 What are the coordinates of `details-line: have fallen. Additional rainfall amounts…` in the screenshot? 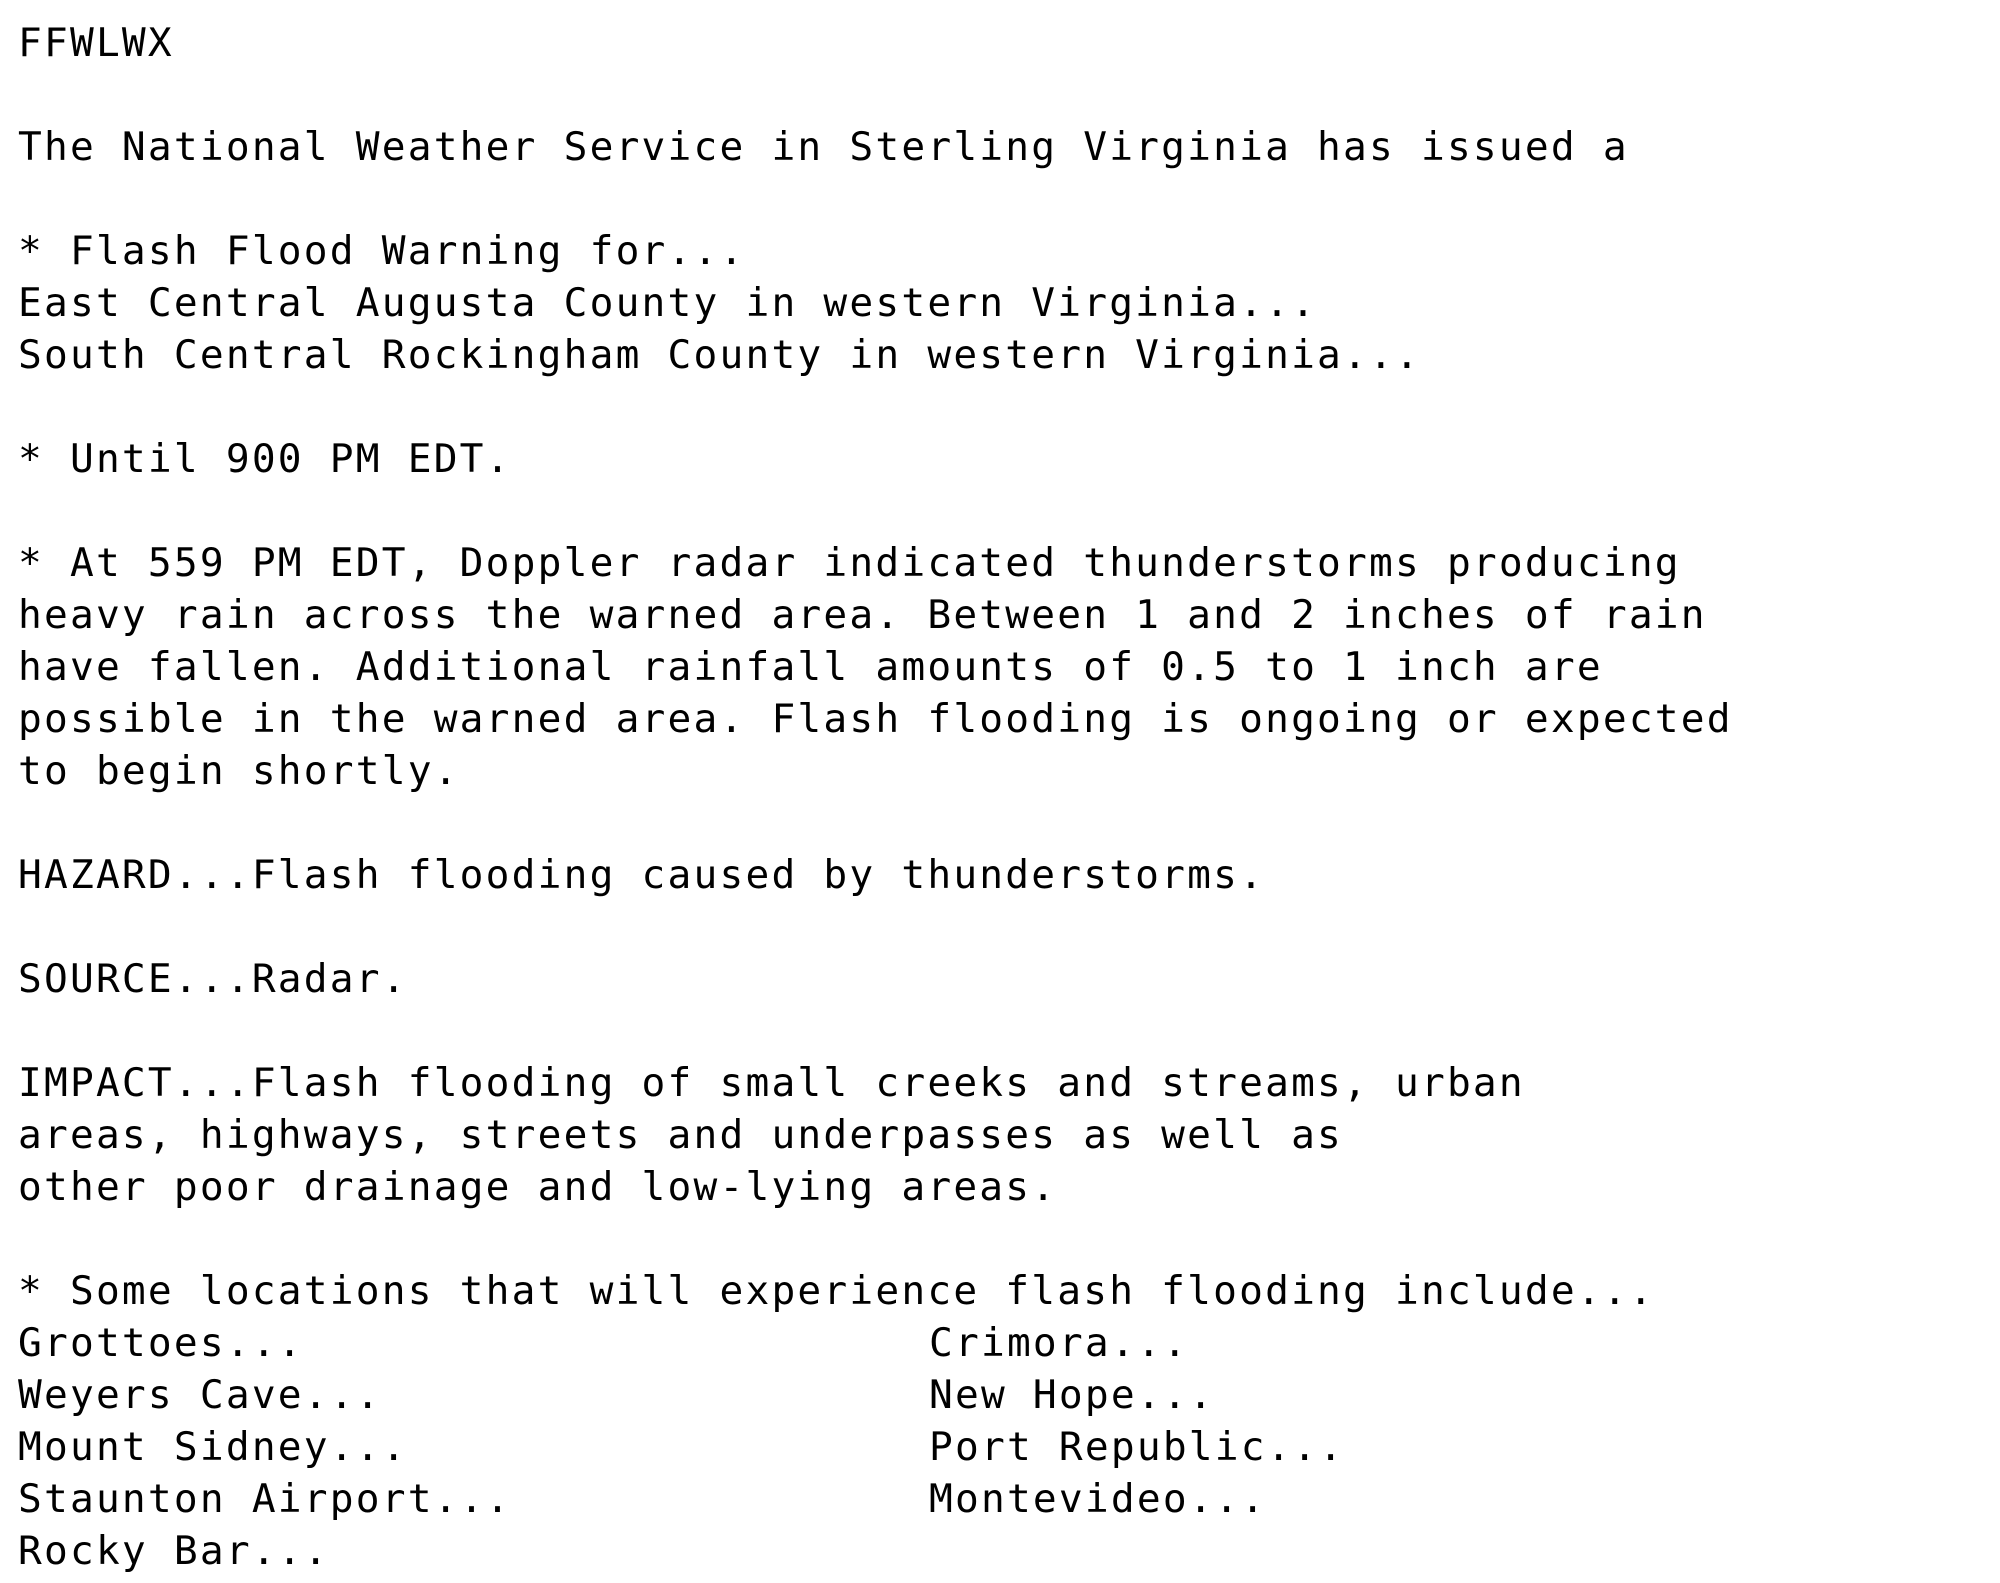 It's located at (810, 667).